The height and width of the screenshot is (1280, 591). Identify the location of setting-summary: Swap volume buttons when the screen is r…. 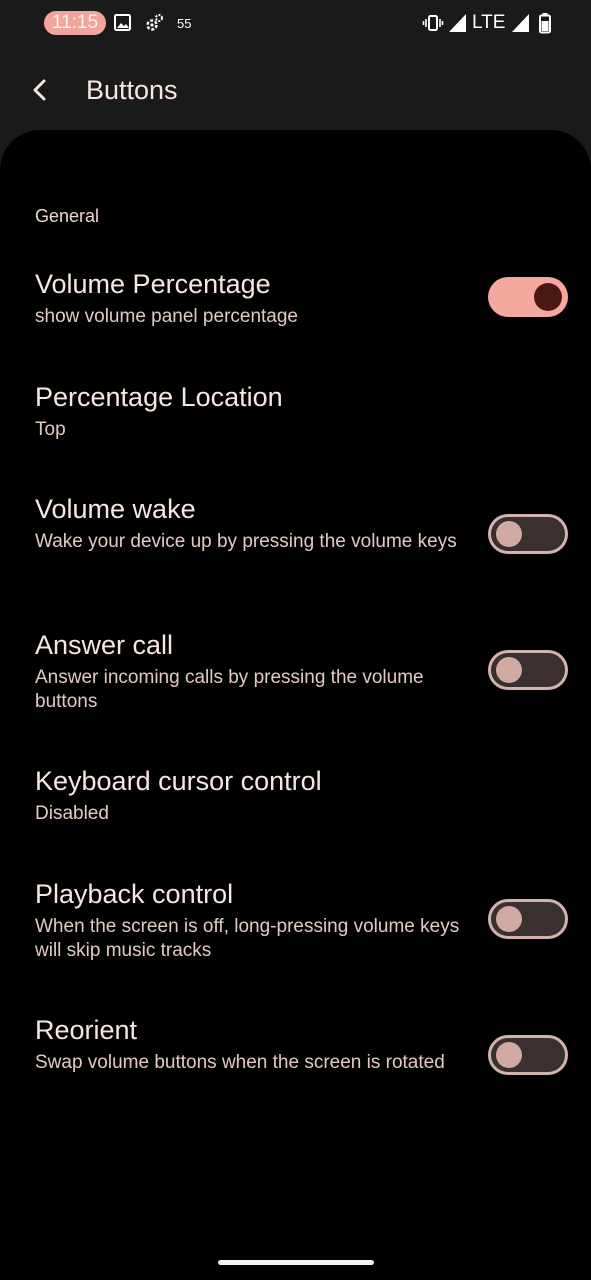
(240, 1062).